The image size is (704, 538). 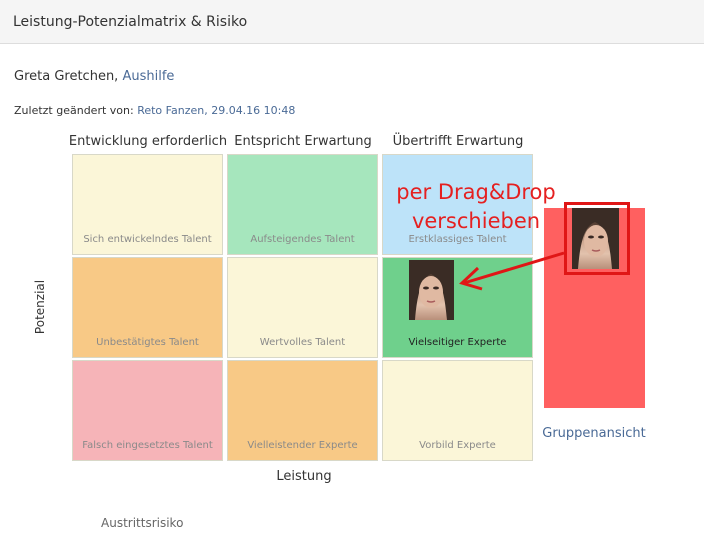 What do you see at coordinates (66, 76) in the screenshot?
I see `employee-name: Greta Gretchen,` at bounding box center [66, 76].